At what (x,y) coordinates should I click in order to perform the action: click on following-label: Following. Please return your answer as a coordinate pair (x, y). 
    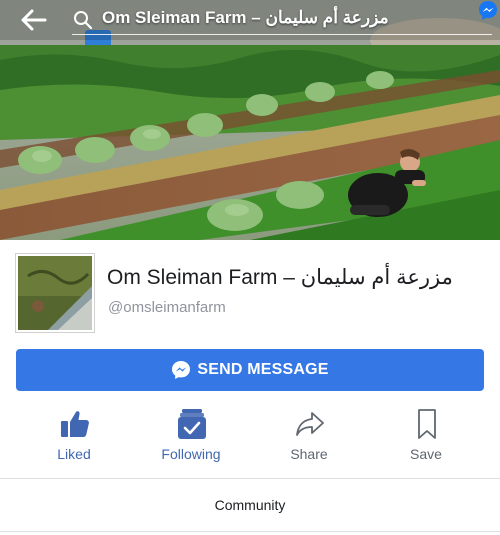
    Looking at the image, I should click on (191, 454).